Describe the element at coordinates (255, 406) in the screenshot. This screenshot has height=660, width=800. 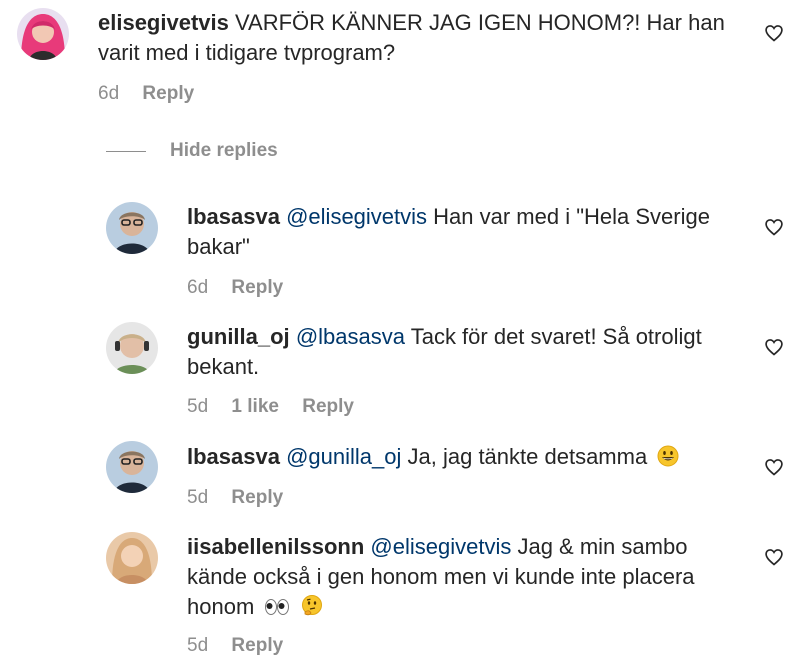
I see `likes-count: 1 like` at that location.